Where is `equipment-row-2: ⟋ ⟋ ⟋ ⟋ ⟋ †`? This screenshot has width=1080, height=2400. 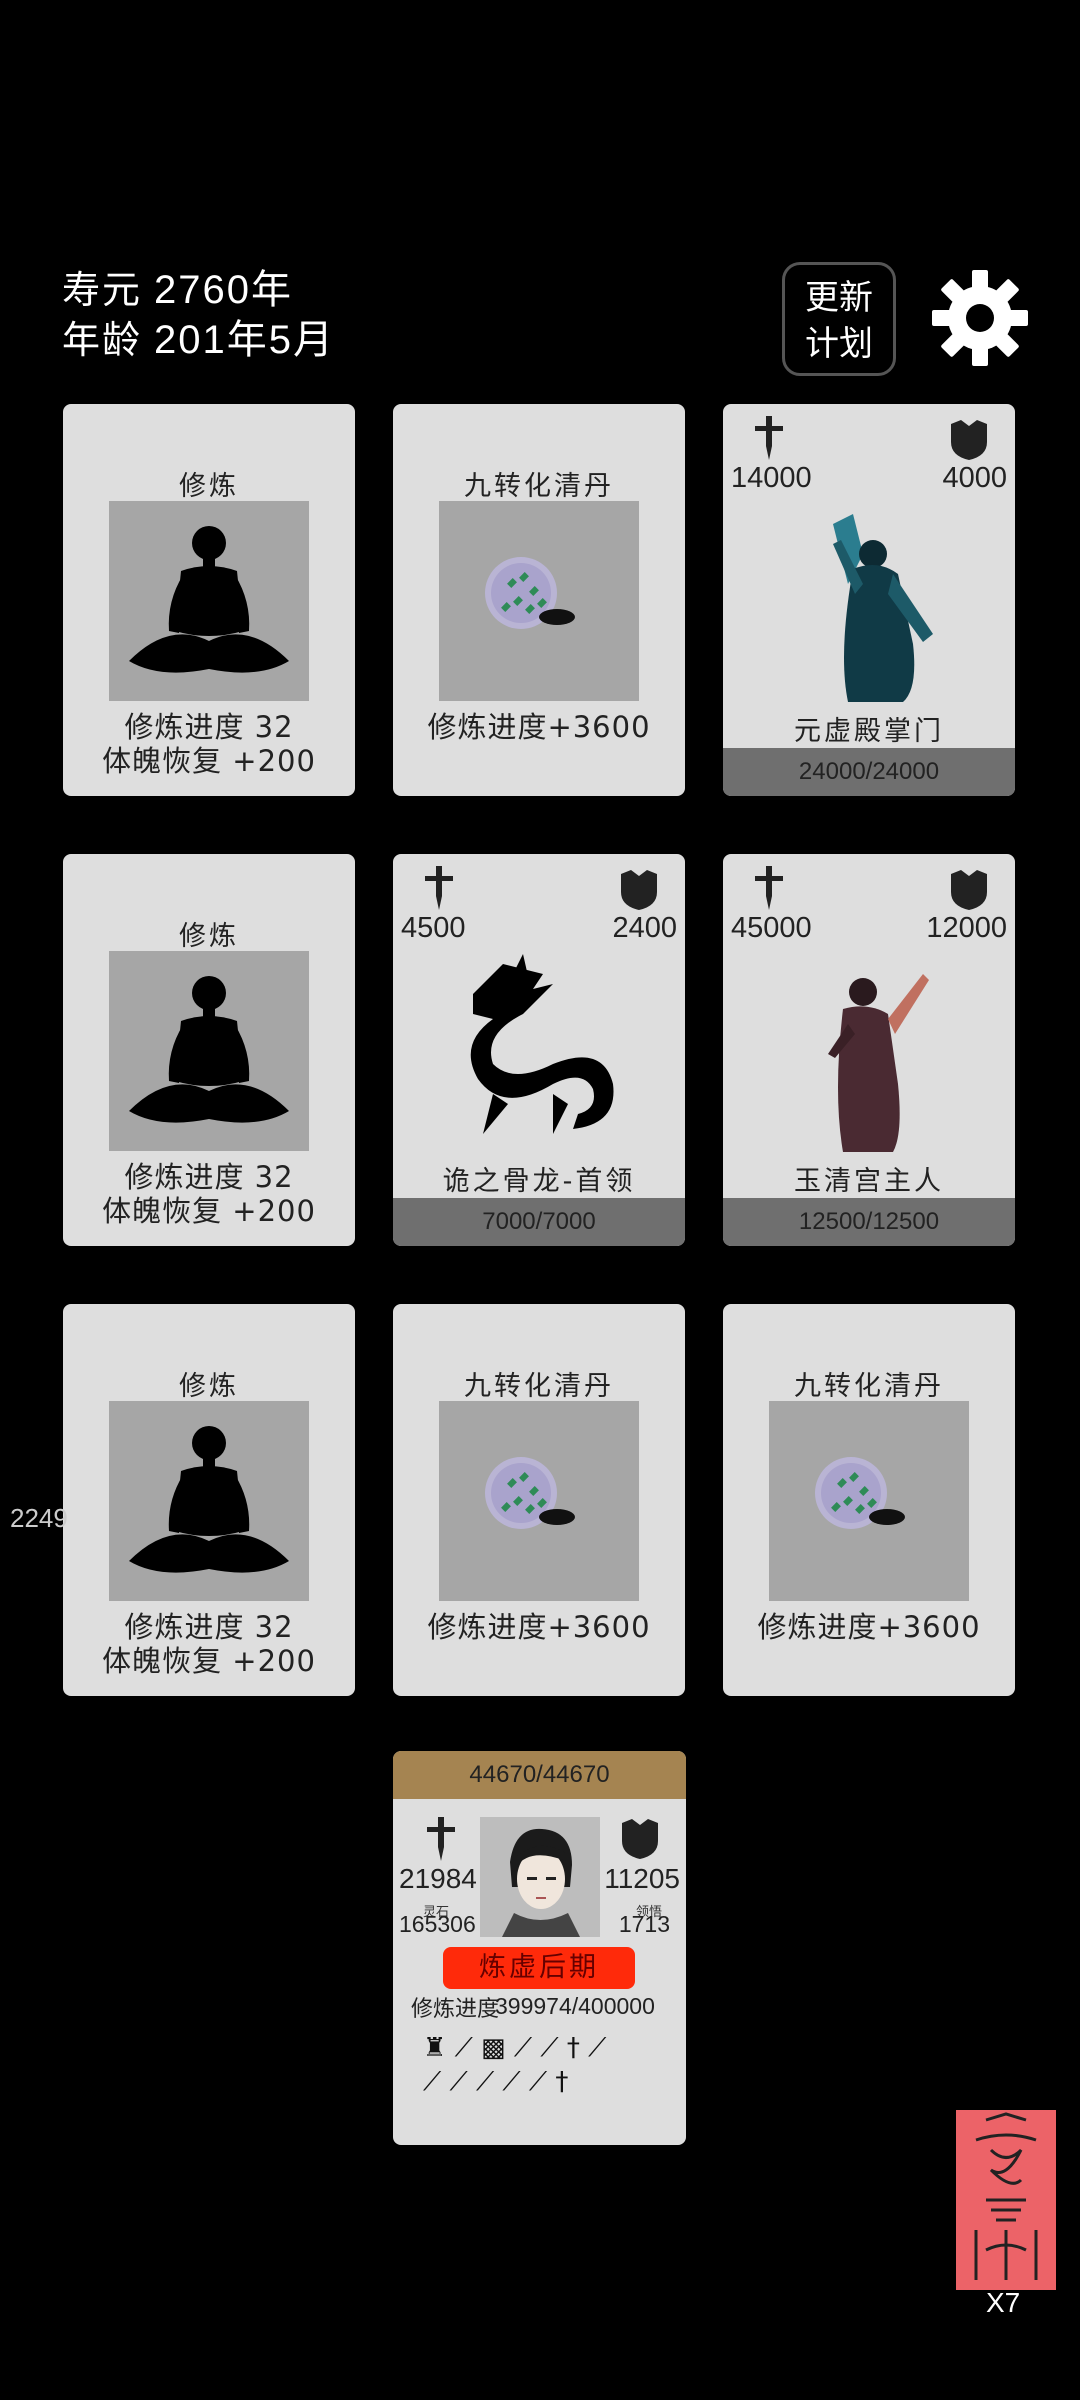 equipment-row-2: ⟋ ⟋ ⟋ ⟋ ⟋ † is located at coordinates (495, 2082).